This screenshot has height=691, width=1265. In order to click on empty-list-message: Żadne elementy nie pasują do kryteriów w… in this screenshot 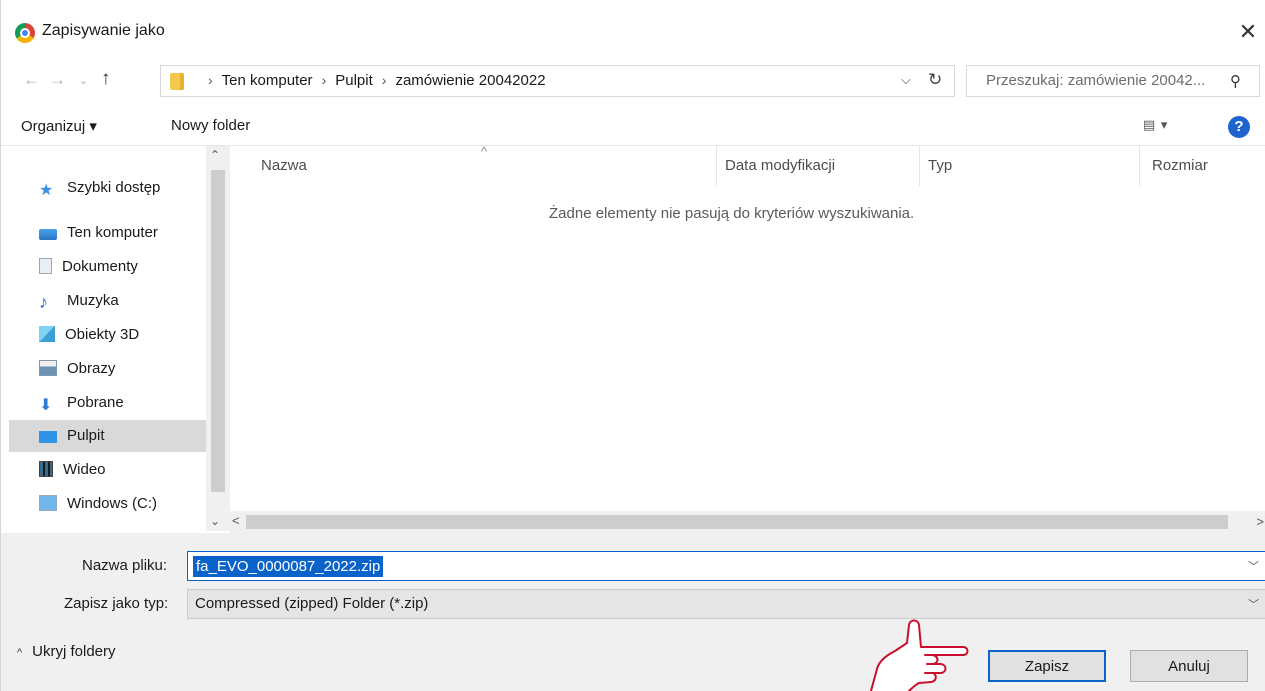, I will do `click(732, 213)`.